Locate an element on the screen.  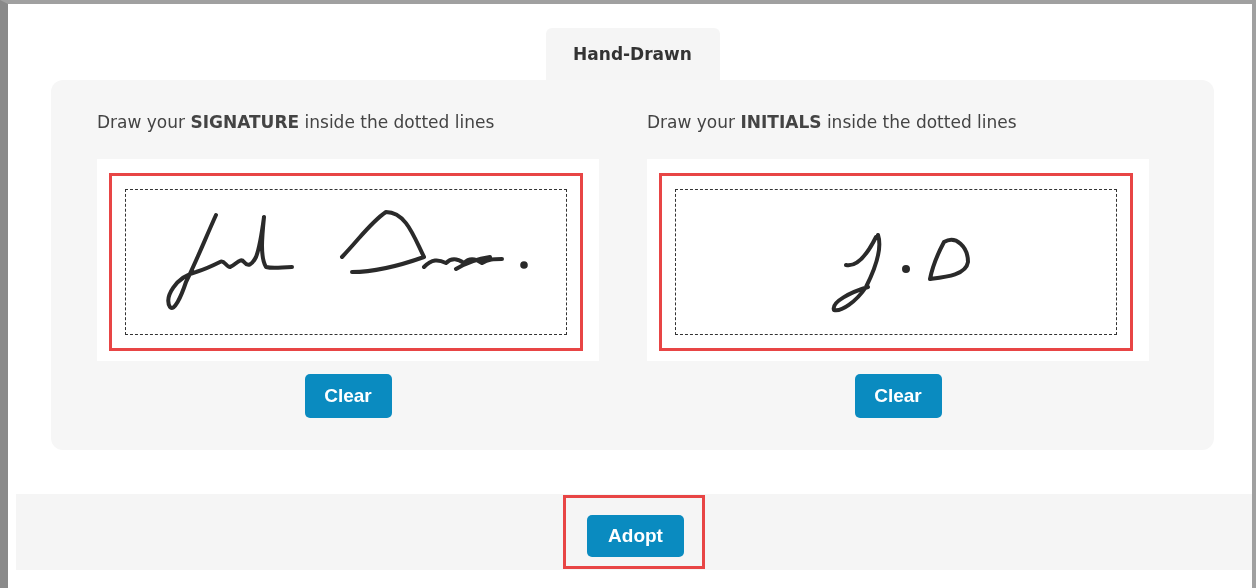
instruction-text: Draw your INITIALS inside the dotted lines is located at coordinates (832, 122).